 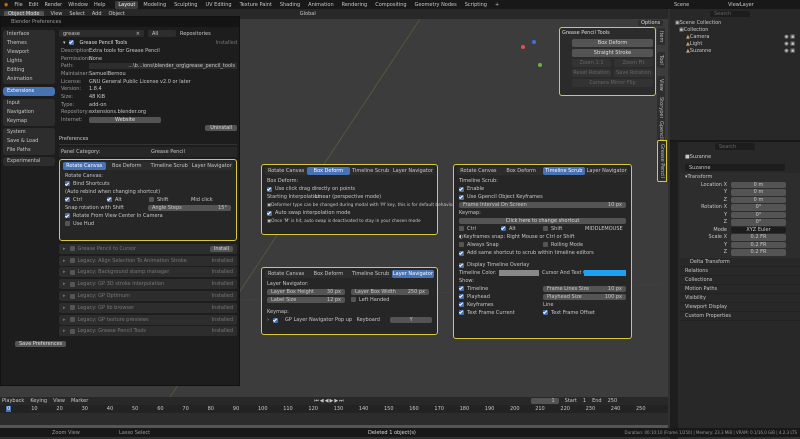 I want to click on addon-list-item: ▸ Legacy: Grease Pencil Tools Installed, so click(x=148, y=331).